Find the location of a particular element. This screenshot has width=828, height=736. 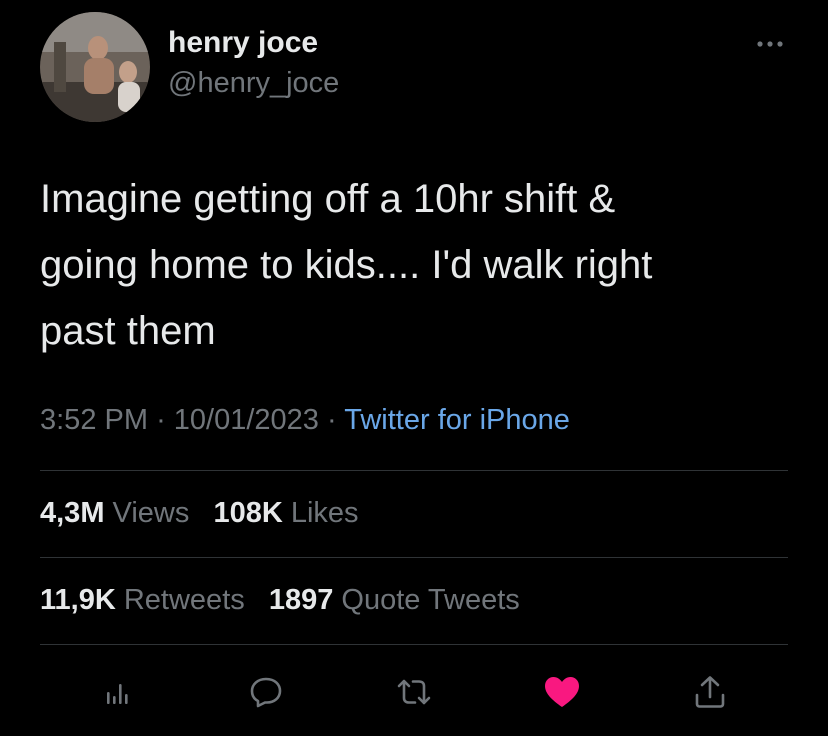

views-stat: 4,3M Views is located at coordinates (114, 513).